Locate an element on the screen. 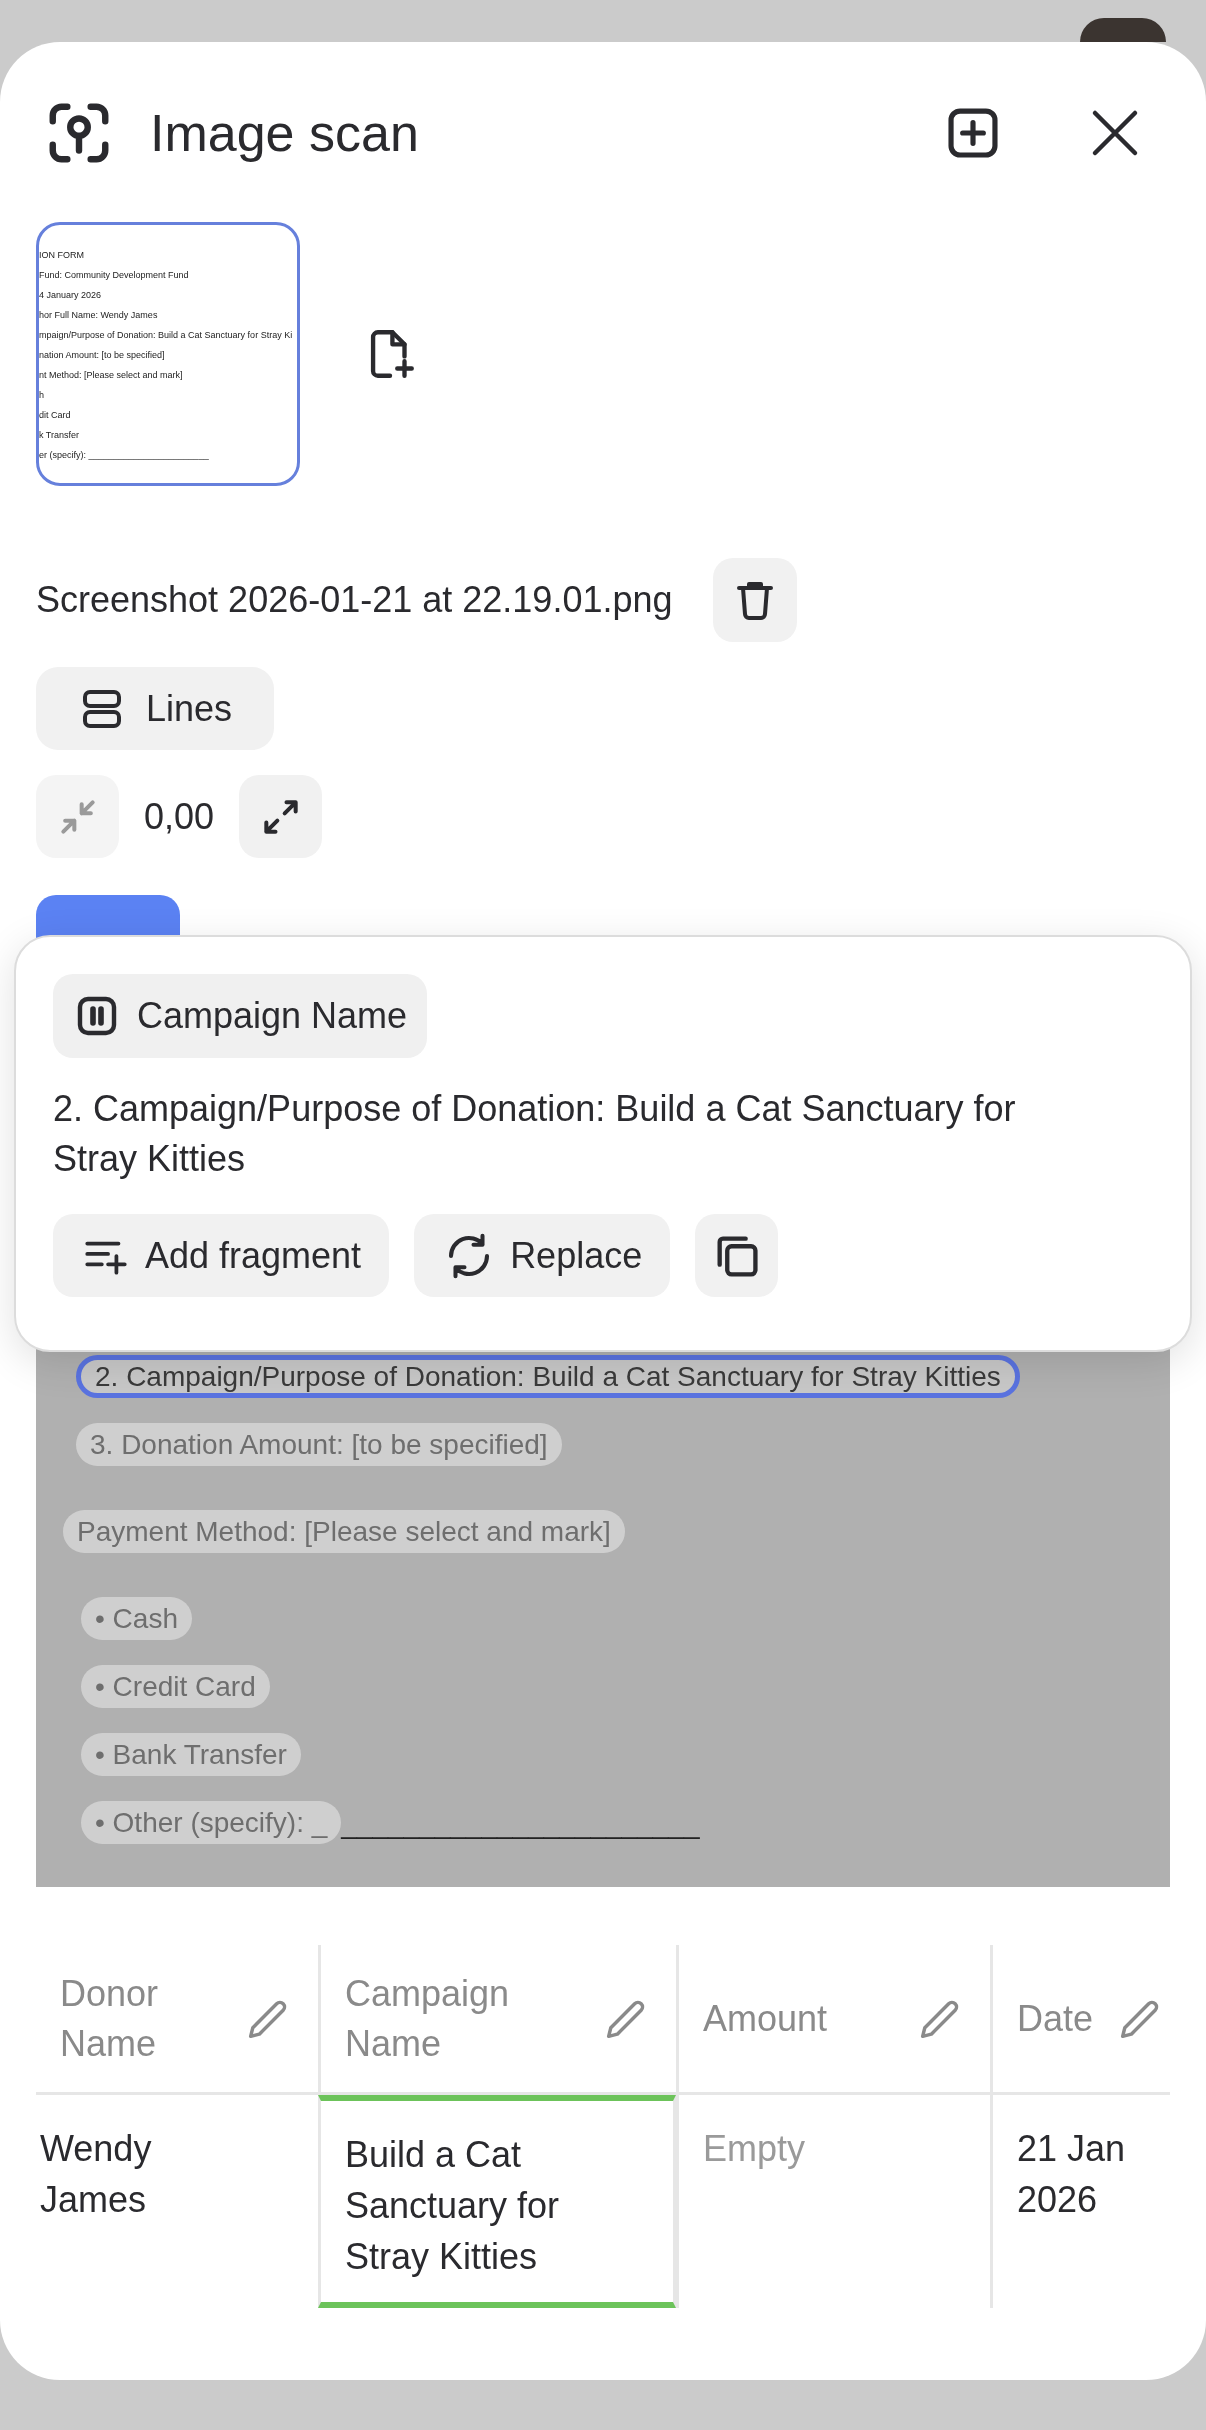 This screenshot has height=2430, width=1206. copy-button is located at coordinates (737, 1255).